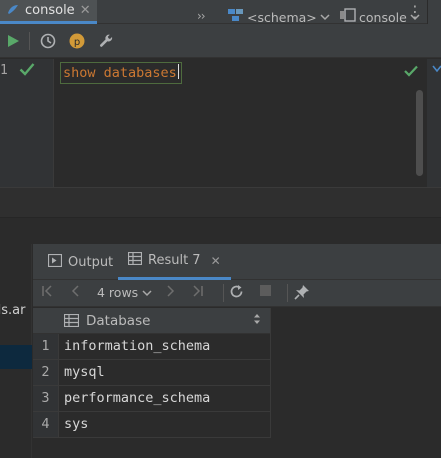  Describe the element at coordinates (302, 294) in the screenshot. I see `pin-icon` at that location.